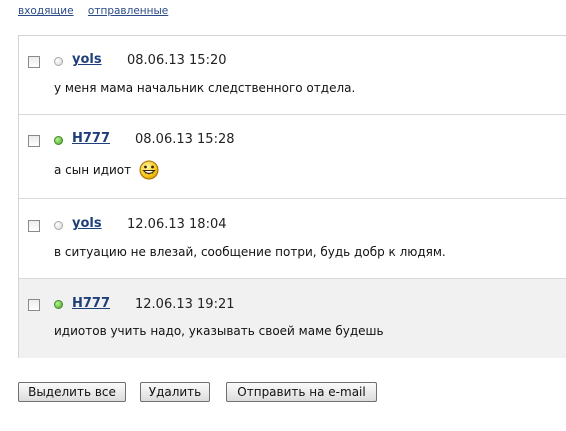 Image resolution: width=566 pixels, height=431 pixels. What do you see at coordinates (177, 224) in the screenshot?
I see `message-date: 12.06.13 18:04` at bounding box center [177, 224].